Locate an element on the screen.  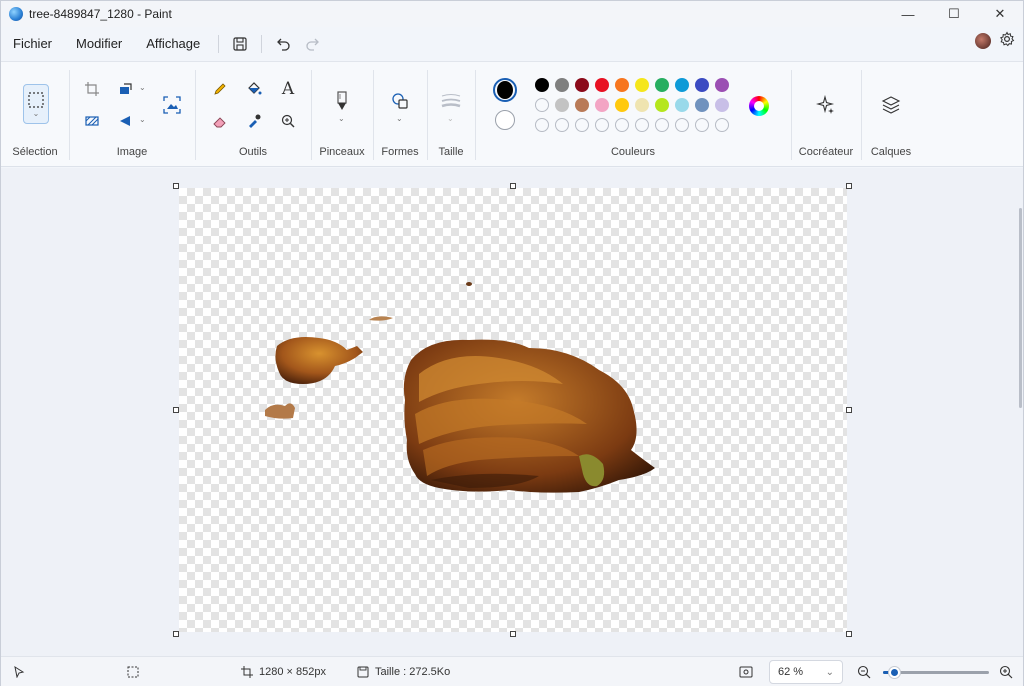
group-image: ⌄ ⌄ Image is located at coordinates (132, 115).